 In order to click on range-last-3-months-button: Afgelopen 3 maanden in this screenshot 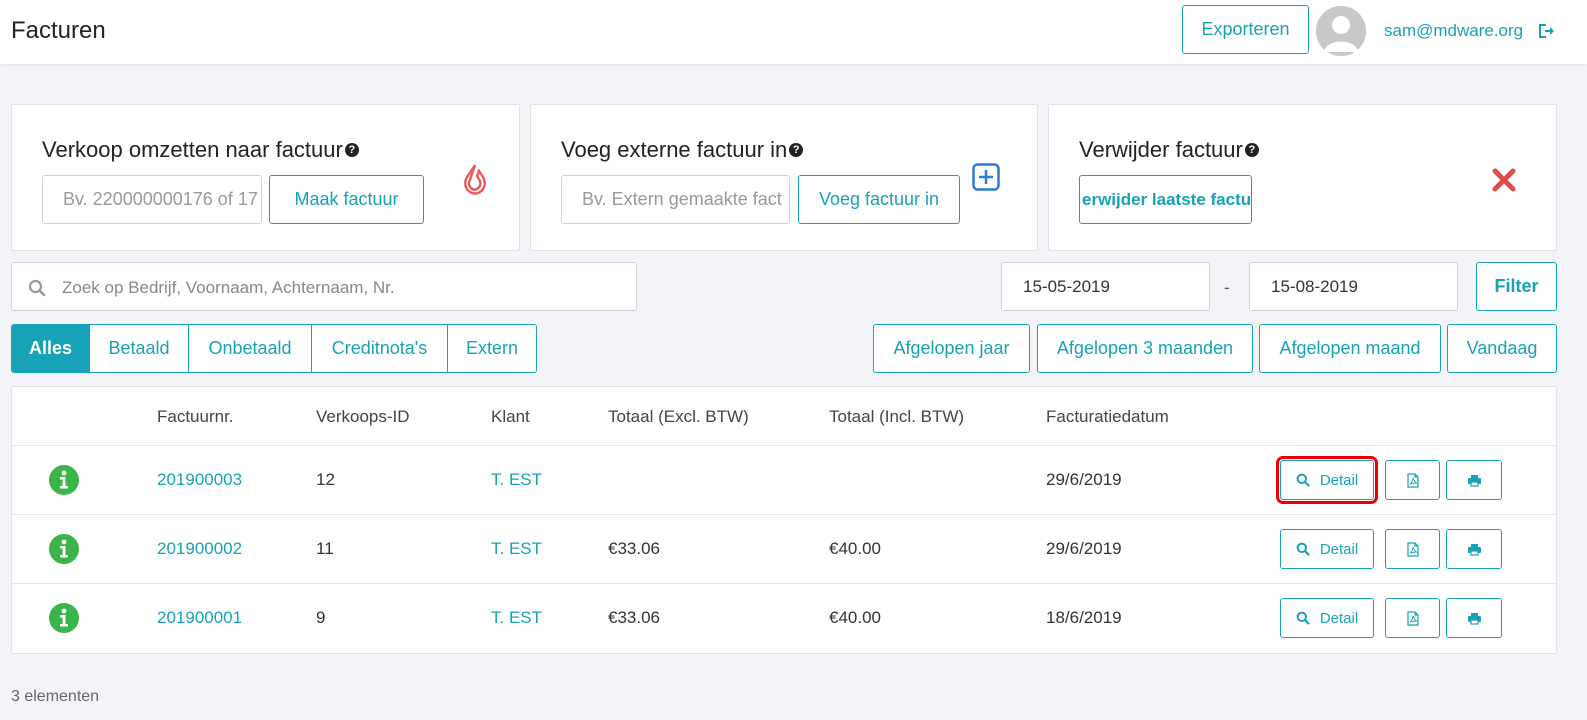, I will do `click(1145, 348)`.